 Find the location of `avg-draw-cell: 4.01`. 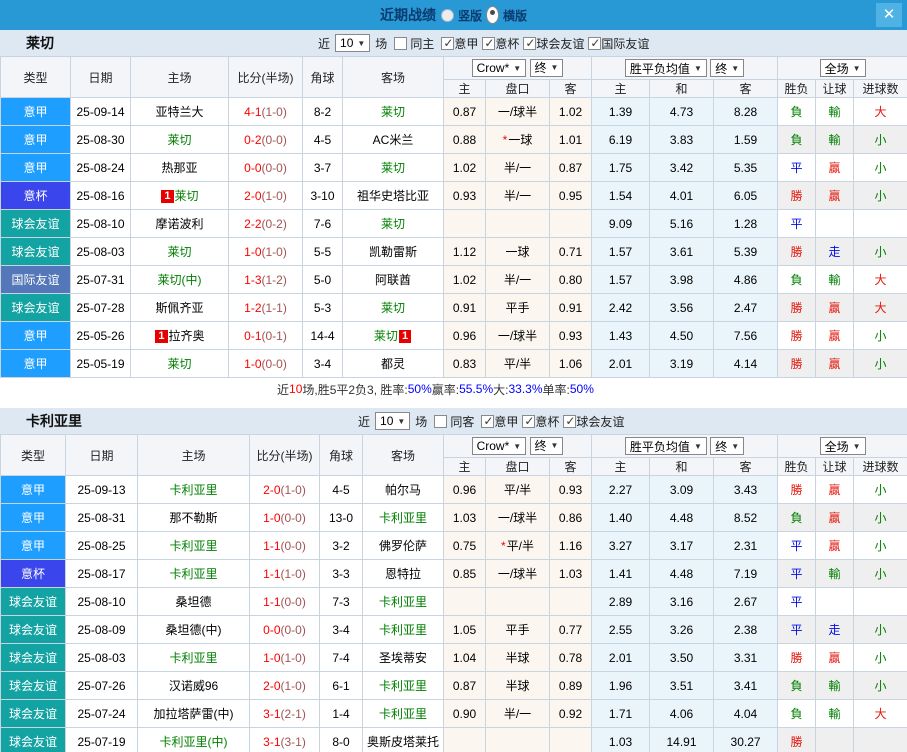

avg-draw-cell: 4.01 is located at coordinates (682, 195).